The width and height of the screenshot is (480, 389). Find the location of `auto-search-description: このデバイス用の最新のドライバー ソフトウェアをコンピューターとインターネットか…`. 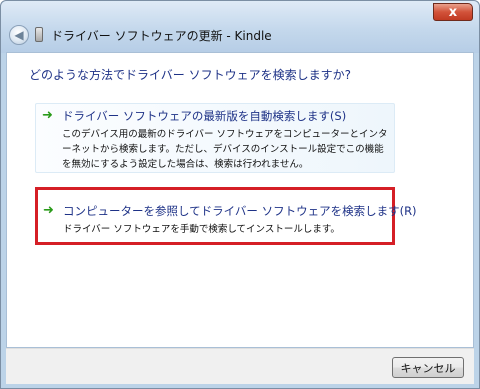

auto-search-description: このデバイス用の最新のドライバー ソフトウェアをコンピューターとインターネットか… is located at coordinates (225, 149).